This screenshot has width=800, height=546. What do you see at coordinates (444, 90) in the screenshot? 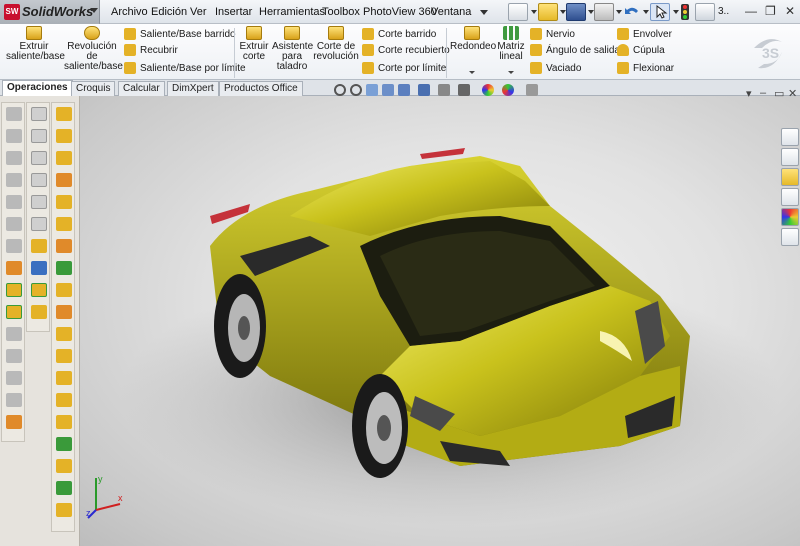
I see `hide-show-items-icon` at bounding box center [444, 90].